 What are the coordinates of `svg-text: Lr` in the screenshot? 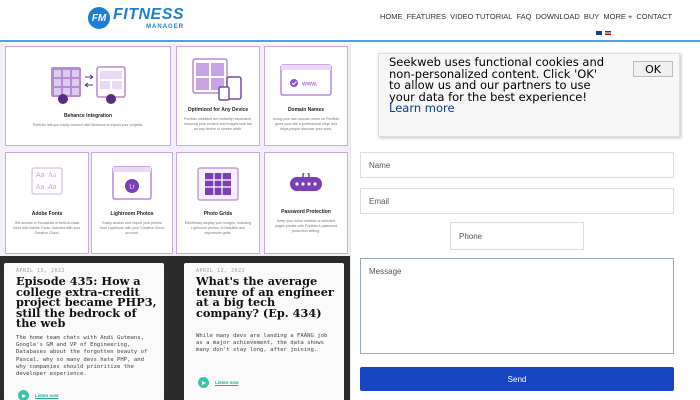 It's located at (131, 188).